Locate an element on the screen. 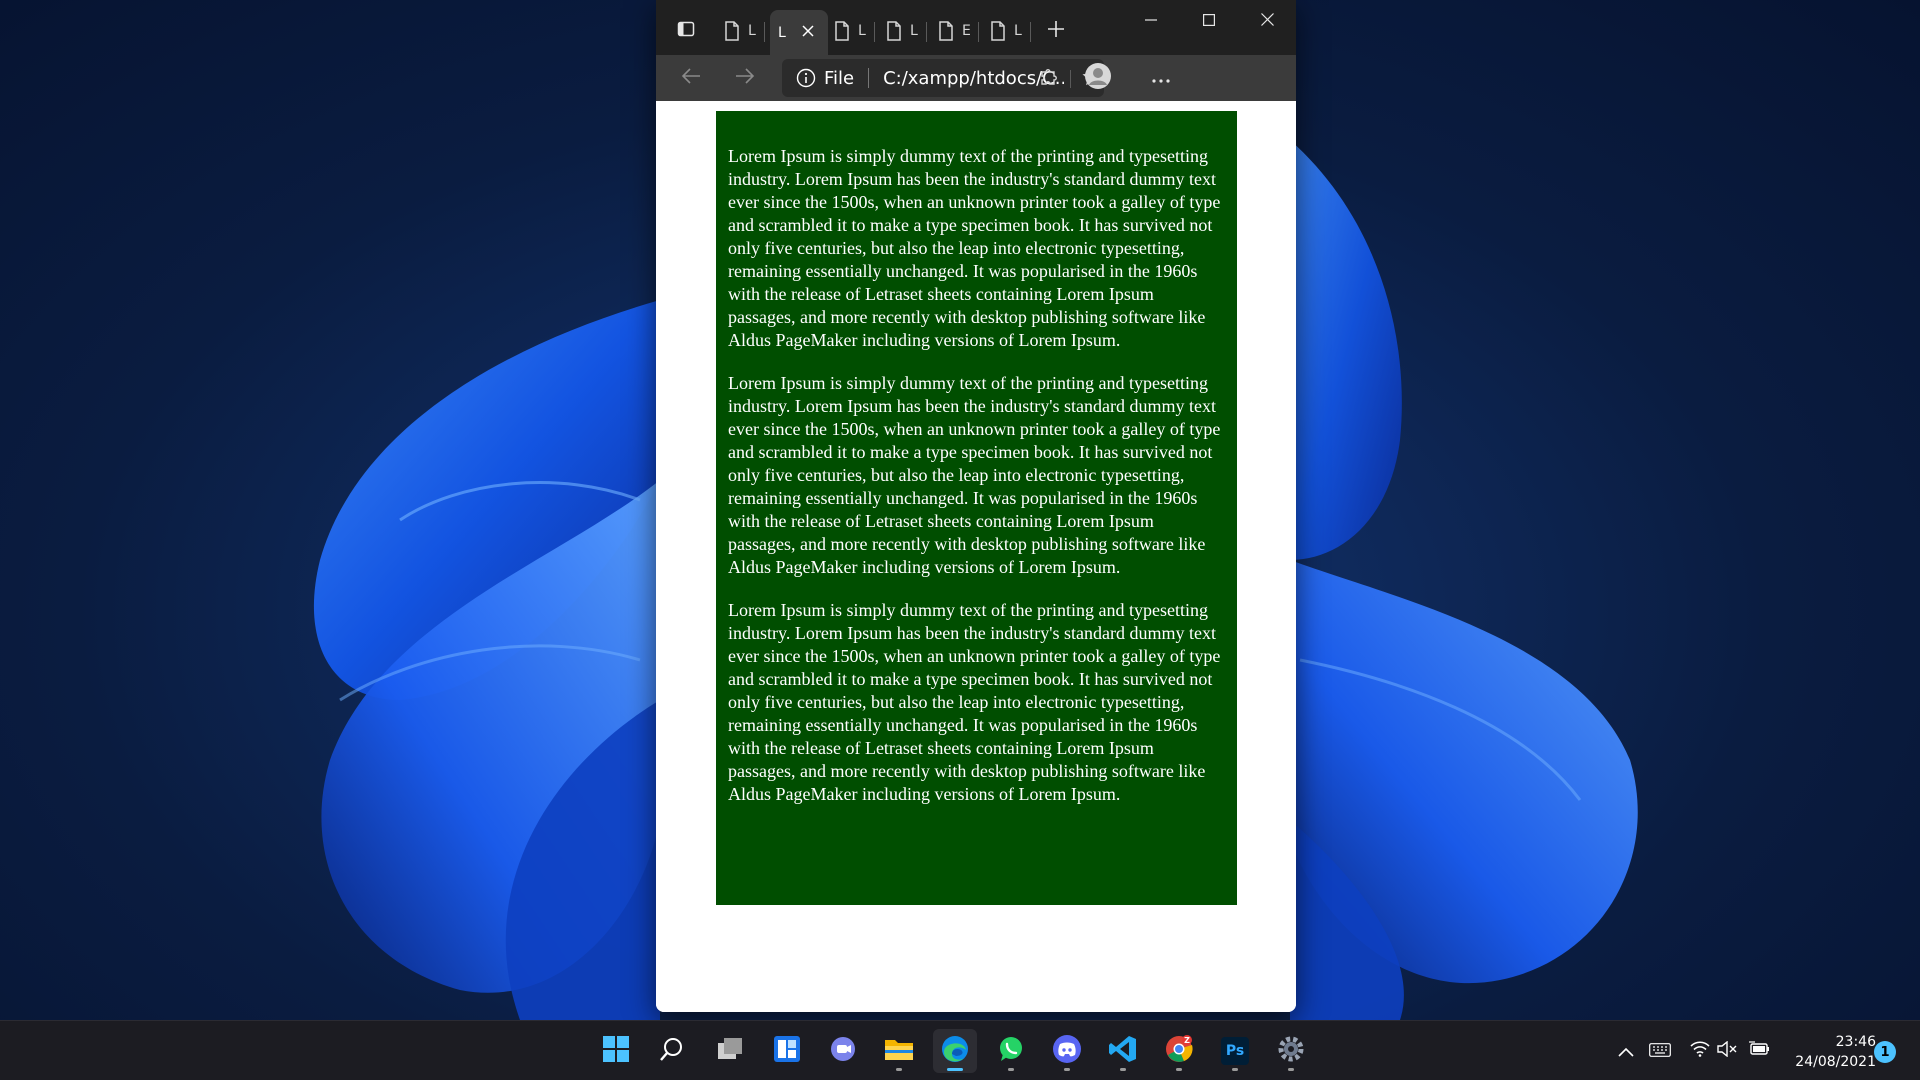 This screenshot has height=1080, width=1920. edge-button is located at coordinates (955, 1051).